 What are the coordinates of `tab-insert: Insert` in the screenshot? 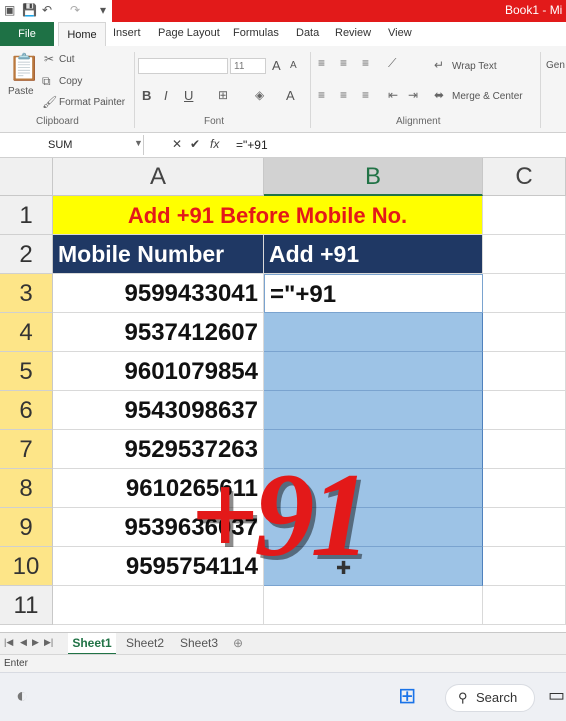 It's located at (127, 33).